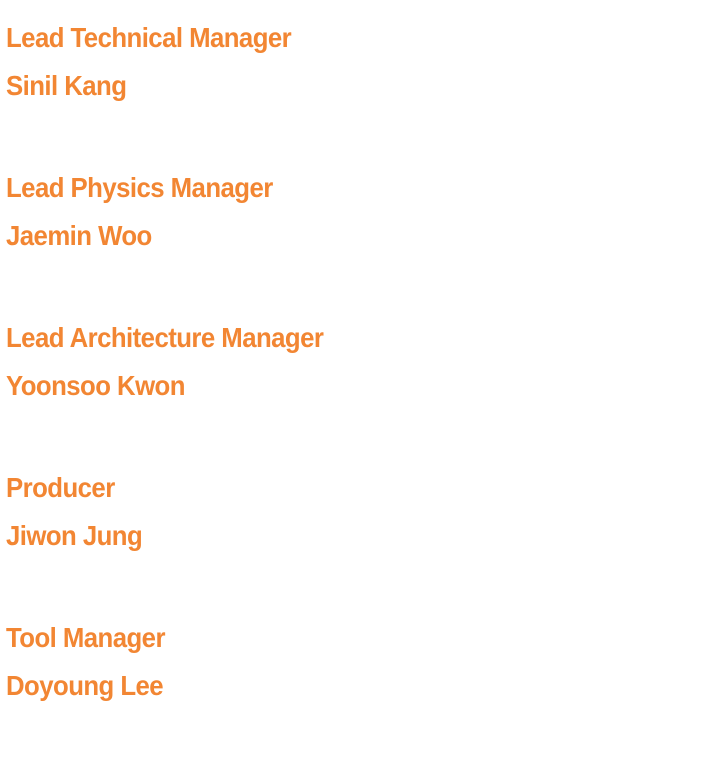 The image size is (720, 764). Describe the element at coordinates (66, 85) in the screenshot. I see `credit-name: Sinil Kang` at that location.